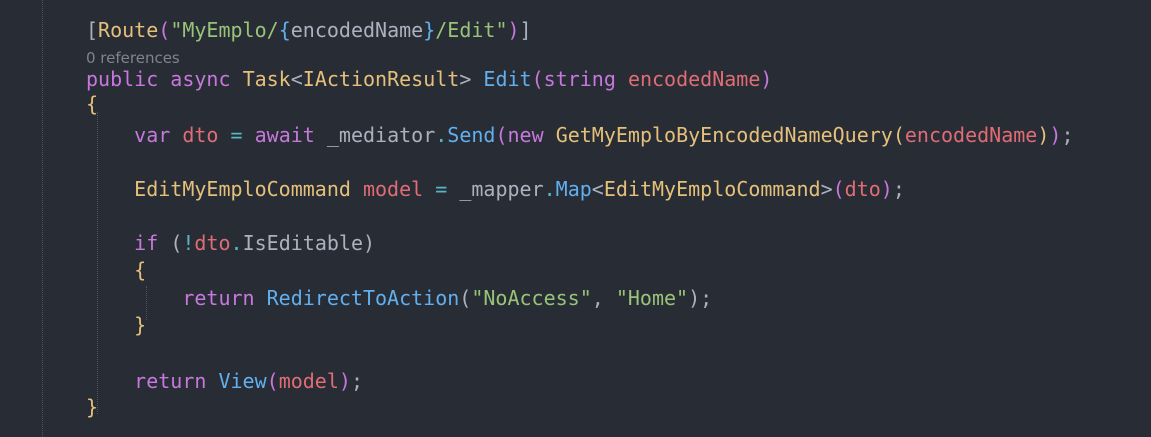  Describe the element at coordinates (603, 298) in the screenshot. I see `code-token: ,` at that location.